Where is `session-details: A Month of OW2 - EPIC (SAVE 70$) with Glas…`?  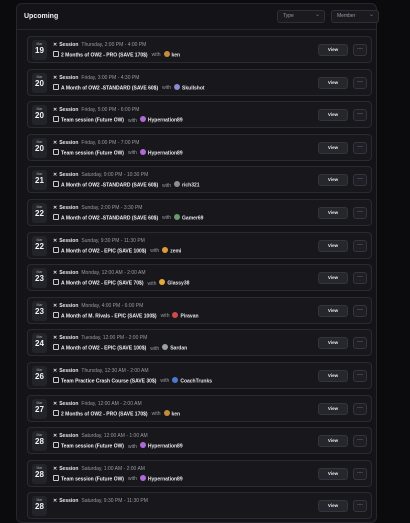
session-details: A Month of OW2 - EPIC (SAVE 70$) with Glas… is located at coordinates (121, 283).